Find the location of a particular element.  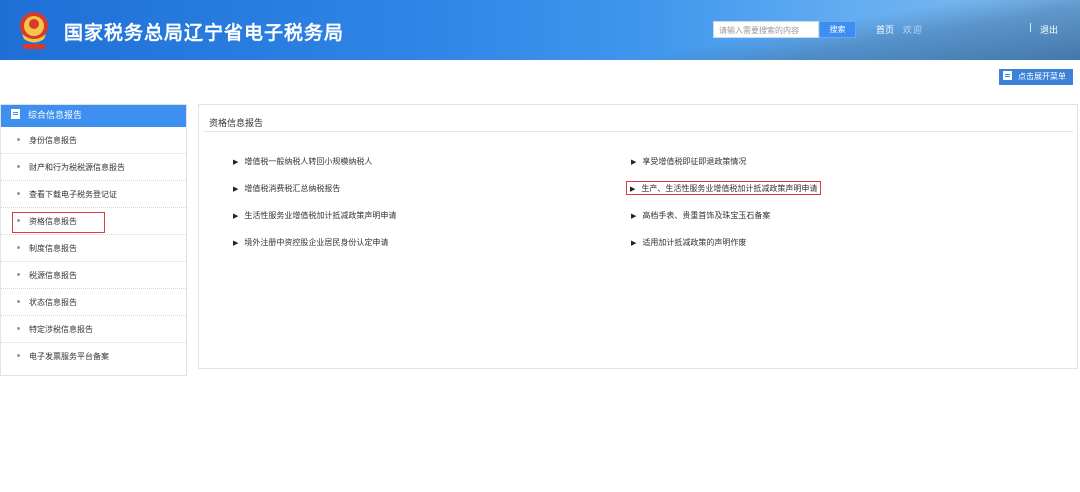

sidebar-item-tax-source: 税源信息报告 is located at coordinates (93, 275).